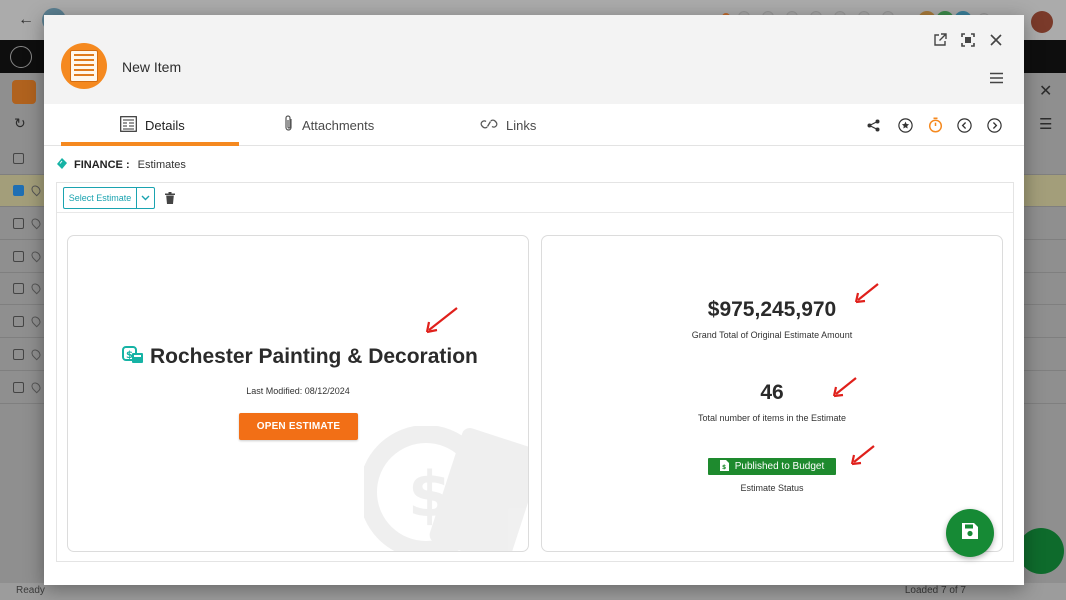 The width and height of the screenshot is (1066, 600). What do you see at coordinates (62, 164) in the screenshot?
I see `finance-module-icon` at bounding box center [62, 164].